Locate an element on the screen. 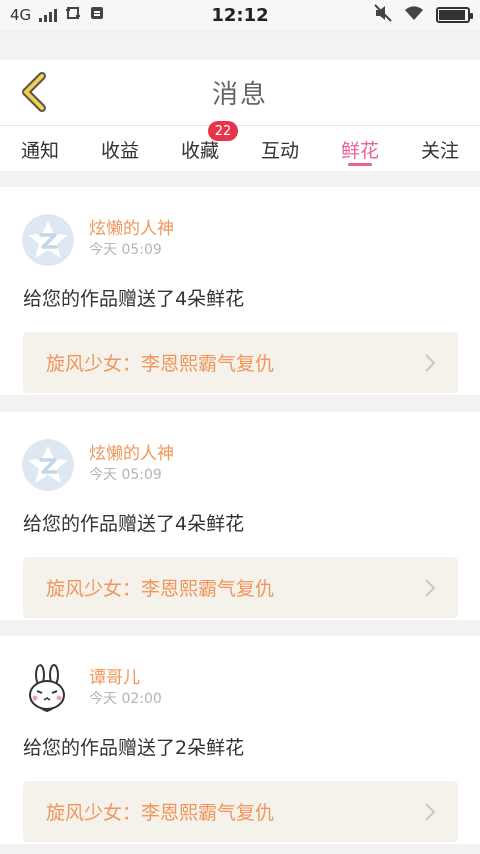  sim-card-icon is located at coordinates (97, 15).